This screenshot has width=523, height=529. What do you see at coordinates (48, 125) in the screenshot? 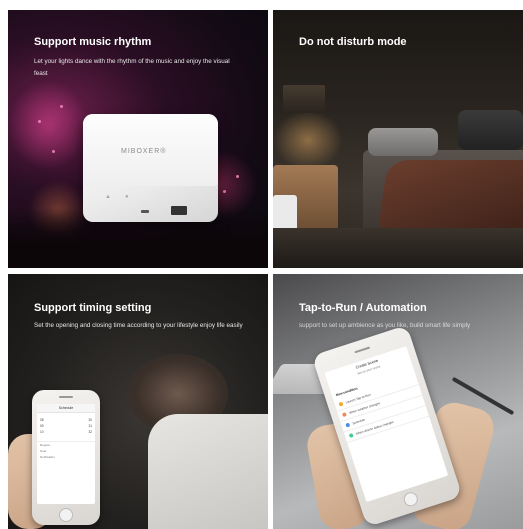
I see `stage-light` at bounding box center [48, 125].